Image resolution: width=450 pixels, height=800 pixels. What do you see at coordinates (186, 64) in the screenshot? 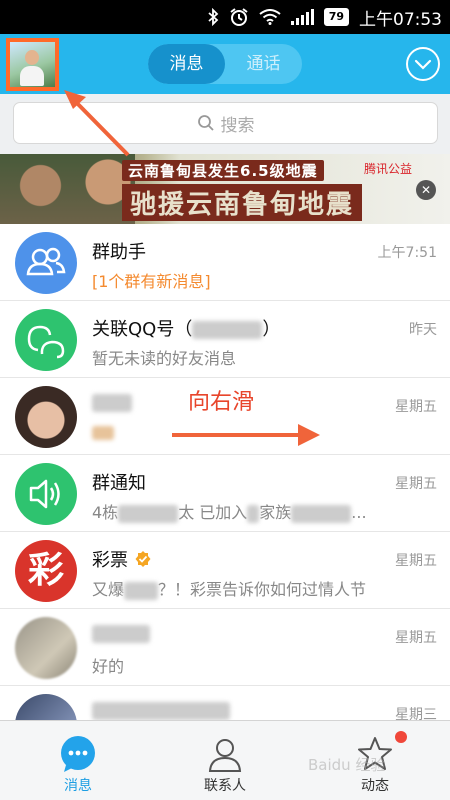
I see `tab-messages: 消息` at bounding box center [186, 64].